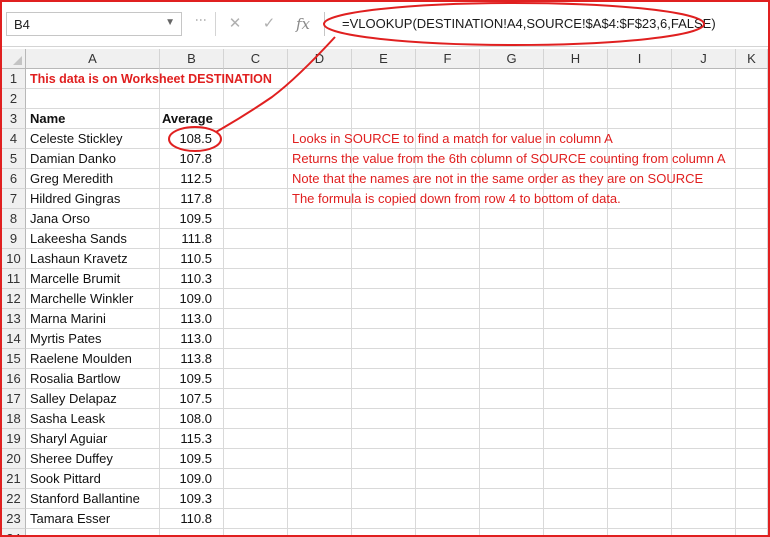 The width and height of the screenshot is (770, 537). Describe the element at coordinates (186, 439) in the screenshot. I see `average-cell: 115.3` at that location.